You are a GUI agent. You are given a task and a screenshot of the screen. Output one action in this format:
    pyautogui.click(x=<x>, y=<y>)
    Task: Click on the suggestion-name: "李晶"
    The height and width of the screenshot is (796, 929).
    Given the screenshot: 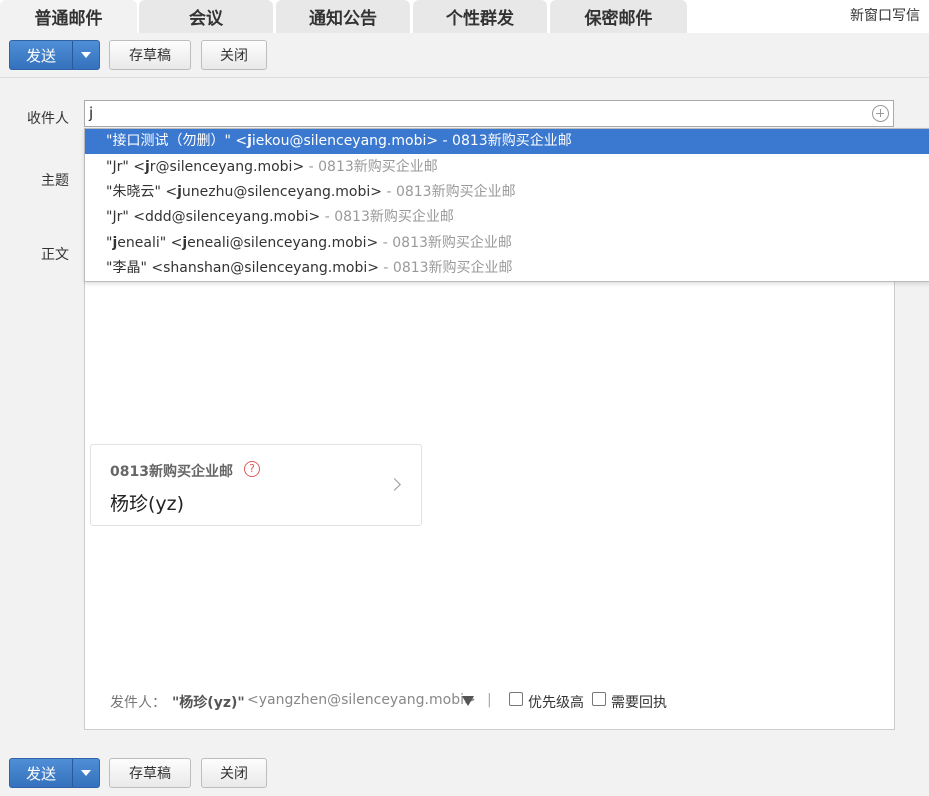 What is the action you would take?
    pyautogui.click(x=126, y=268)
    